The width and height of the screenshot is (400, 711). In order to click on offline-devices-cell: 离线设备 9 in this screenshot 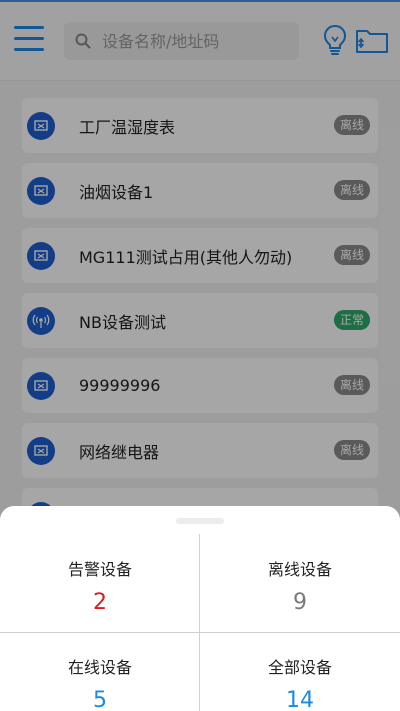, I will do `click(300, 585)`.